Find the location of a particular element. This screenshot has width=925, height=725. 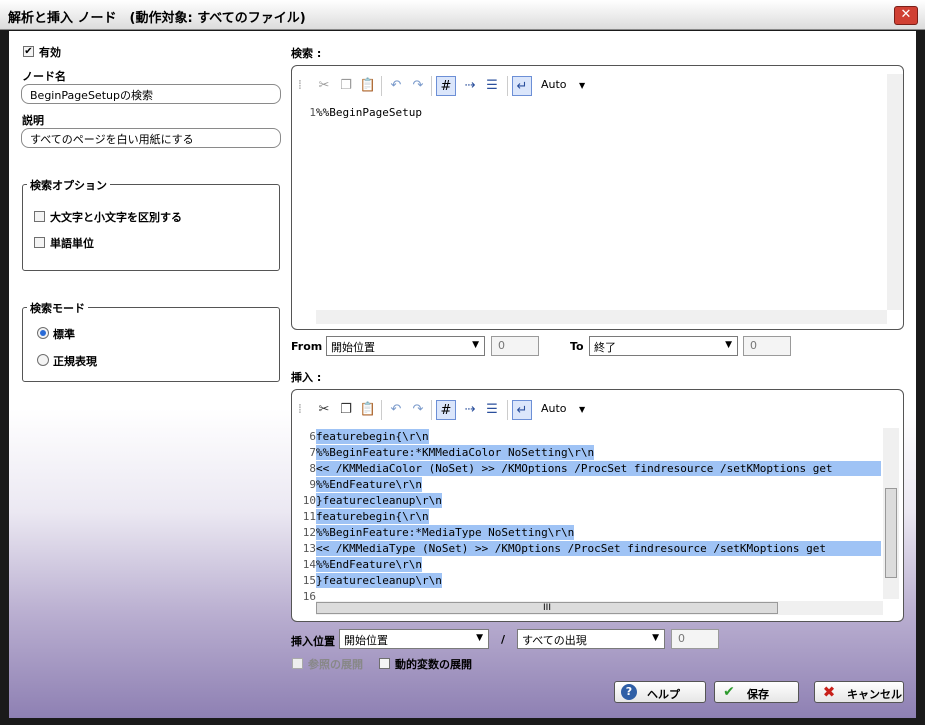

line-number: 1 is located at coordinates (312, 112).